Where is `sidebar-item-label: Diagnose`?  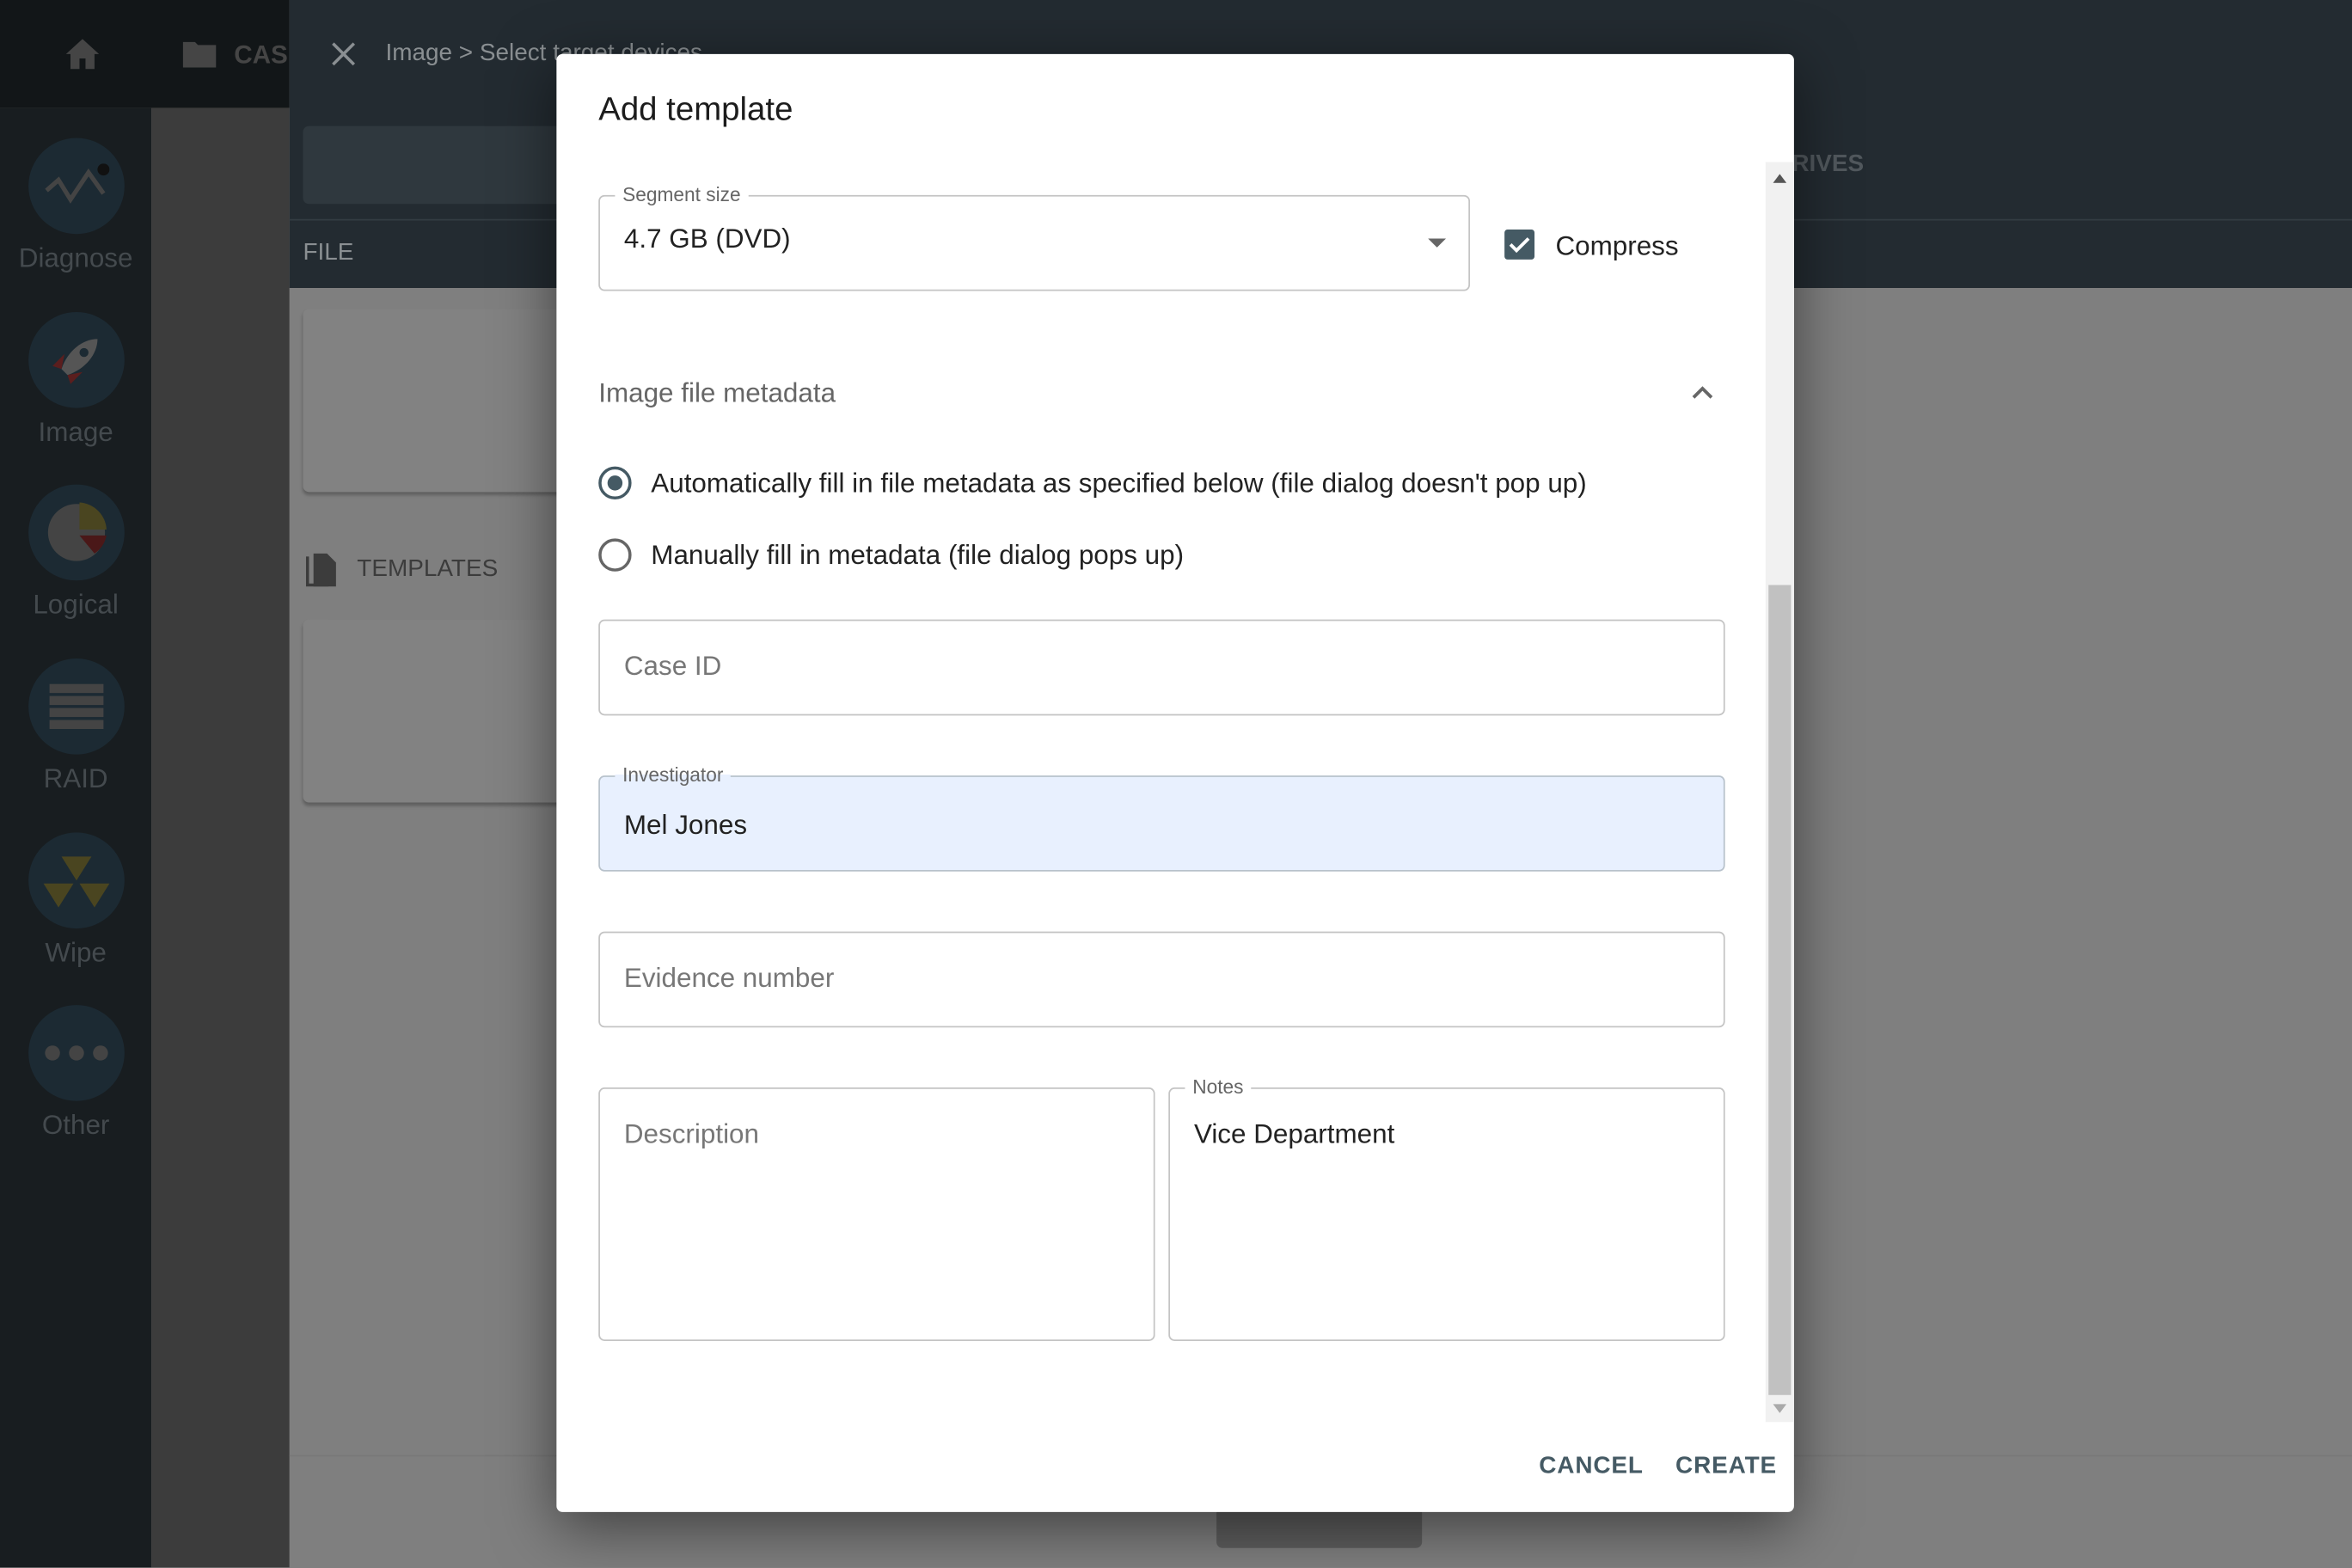
sidebar-item-label: Diagnose is located at coordinates (75, 257).